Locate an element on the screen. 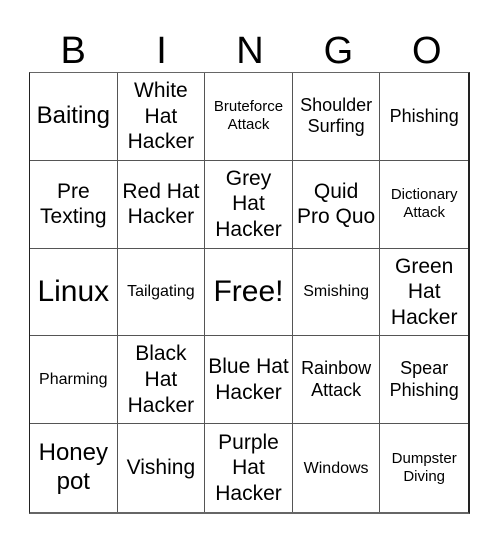 Image resolution: width=500 pixels, height=544 pixels. bingo-cell: Vishing is located at coordinates (162, 468).